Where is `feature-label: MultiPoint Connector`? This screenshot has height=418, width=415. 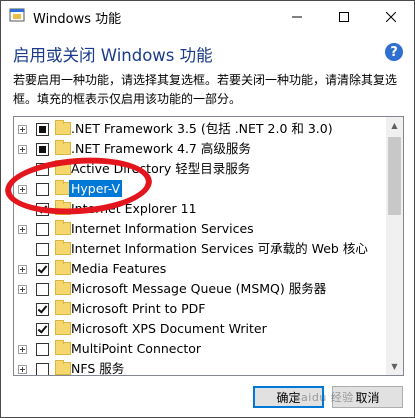 feature-label: MultiPoint Connector is located at coordinates (136, 348).